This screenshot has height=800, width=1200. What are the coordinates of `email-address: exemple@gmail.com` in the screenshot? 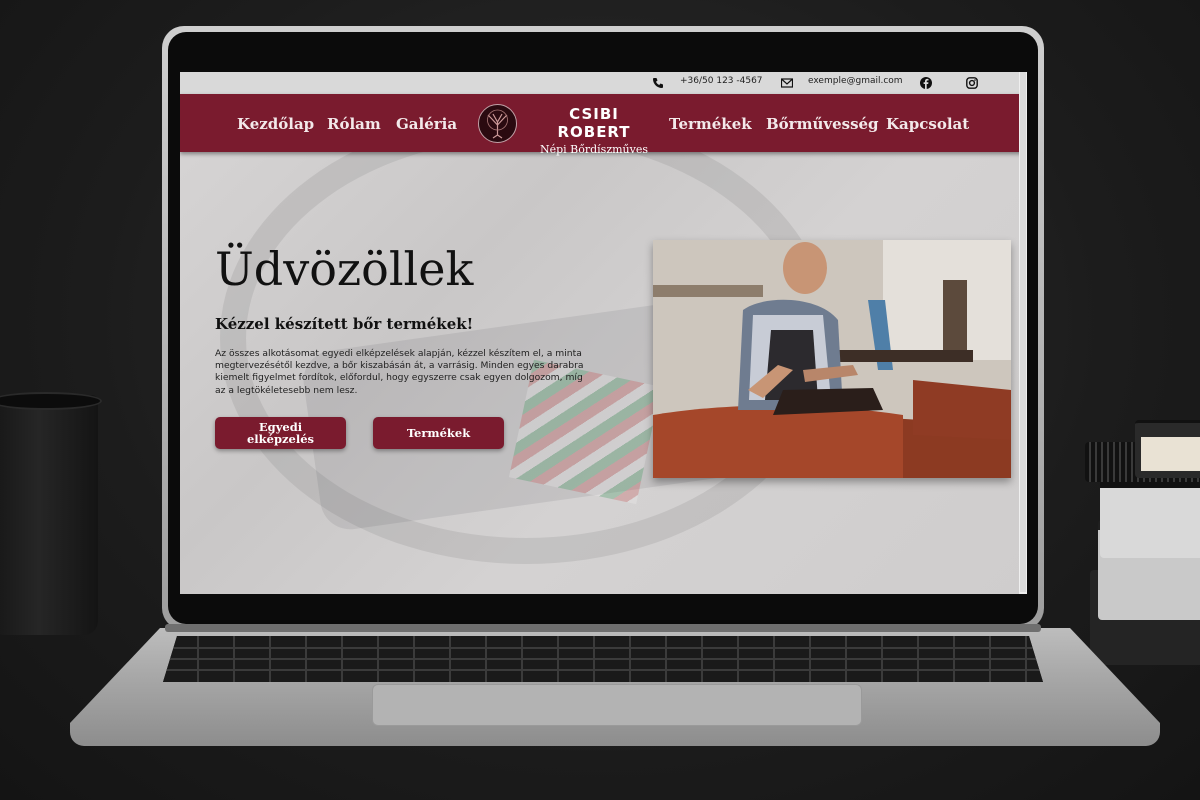 It's located at (855, 81).